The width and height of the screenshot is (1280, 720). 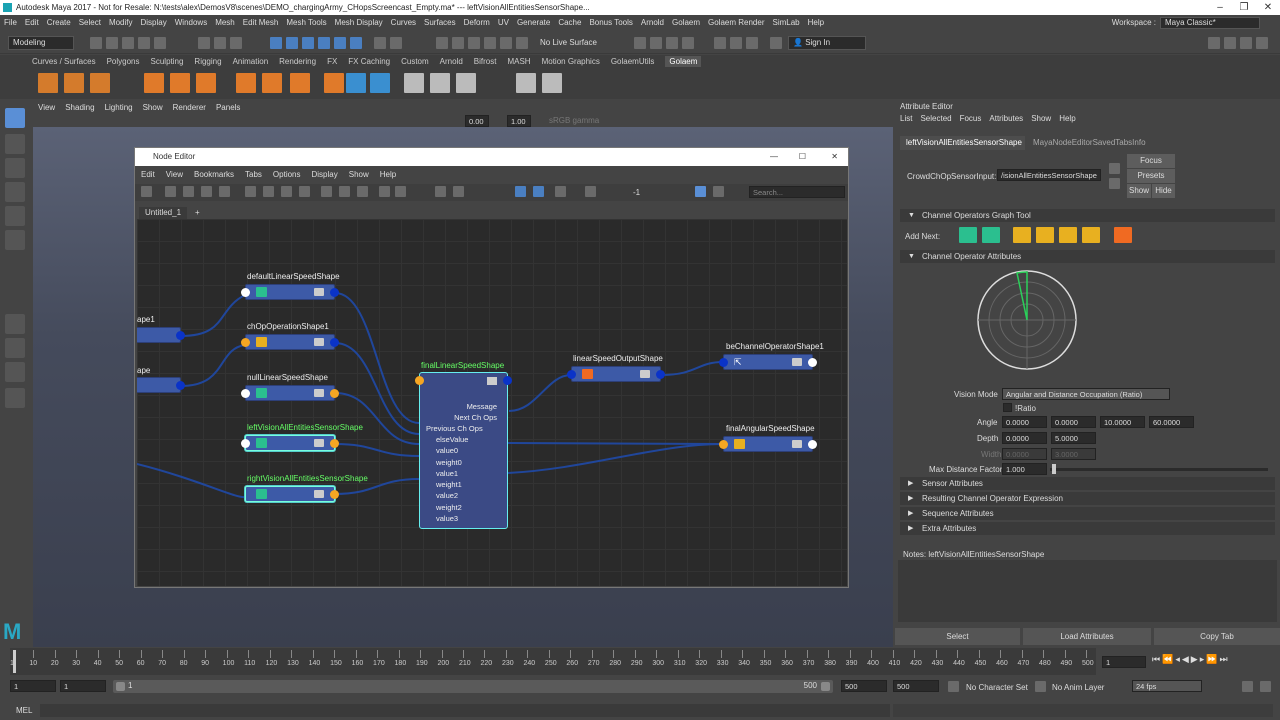 What do you see at coordinates (574, 120) in the screenshot?
I see `colorspace-select: sRGB gamma` at bounding box center [574, 120].